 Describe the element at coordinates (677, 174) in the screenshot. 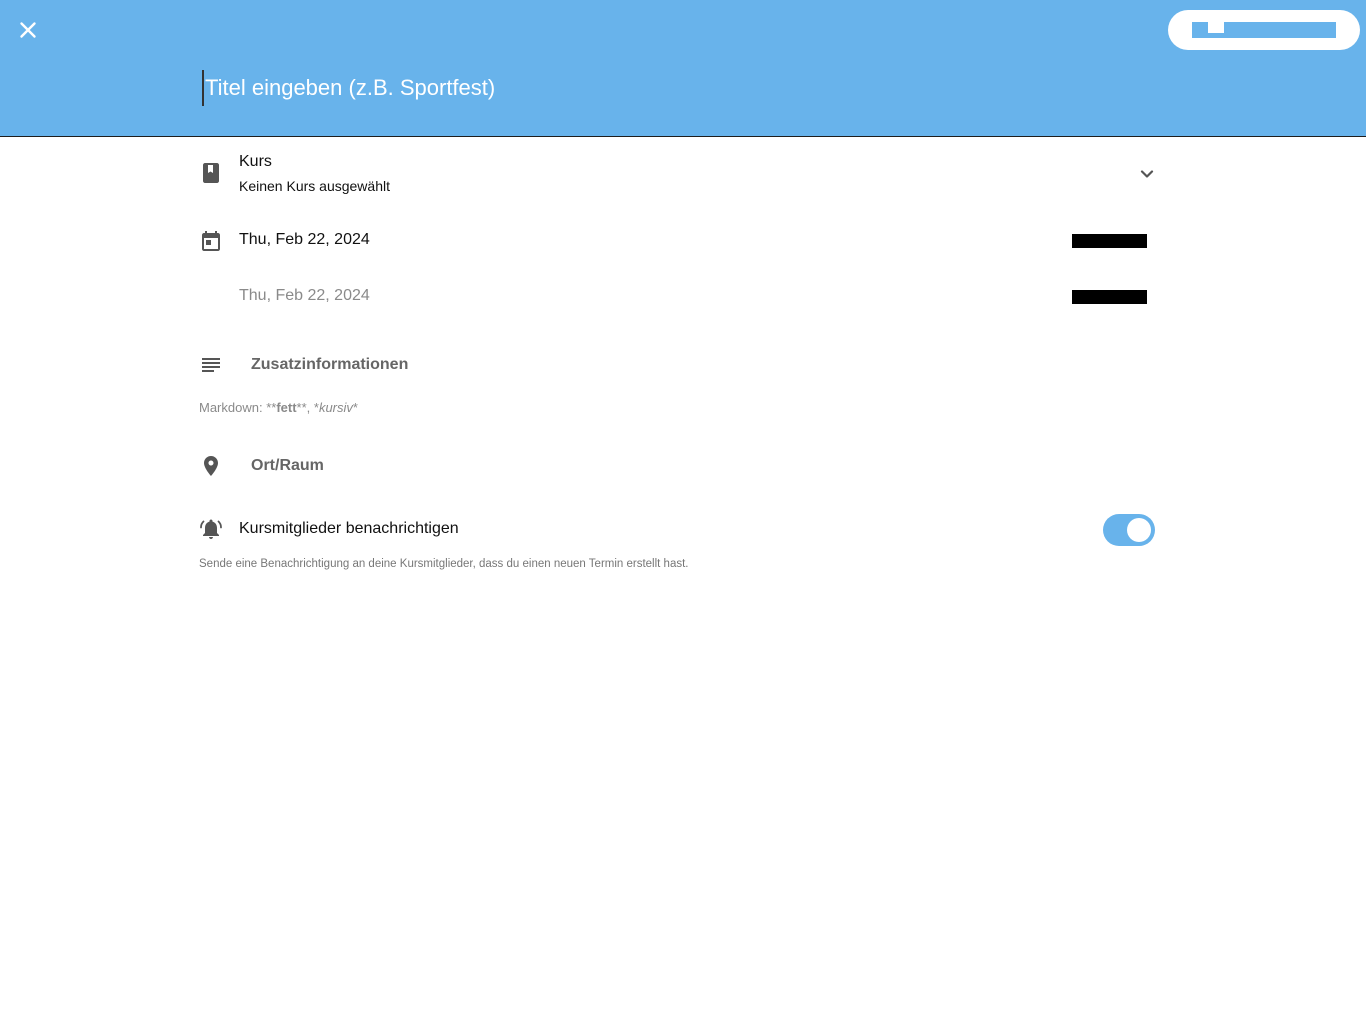

I see `course-selector: Kurs Keinen Kurs ausgewählt` at that location.